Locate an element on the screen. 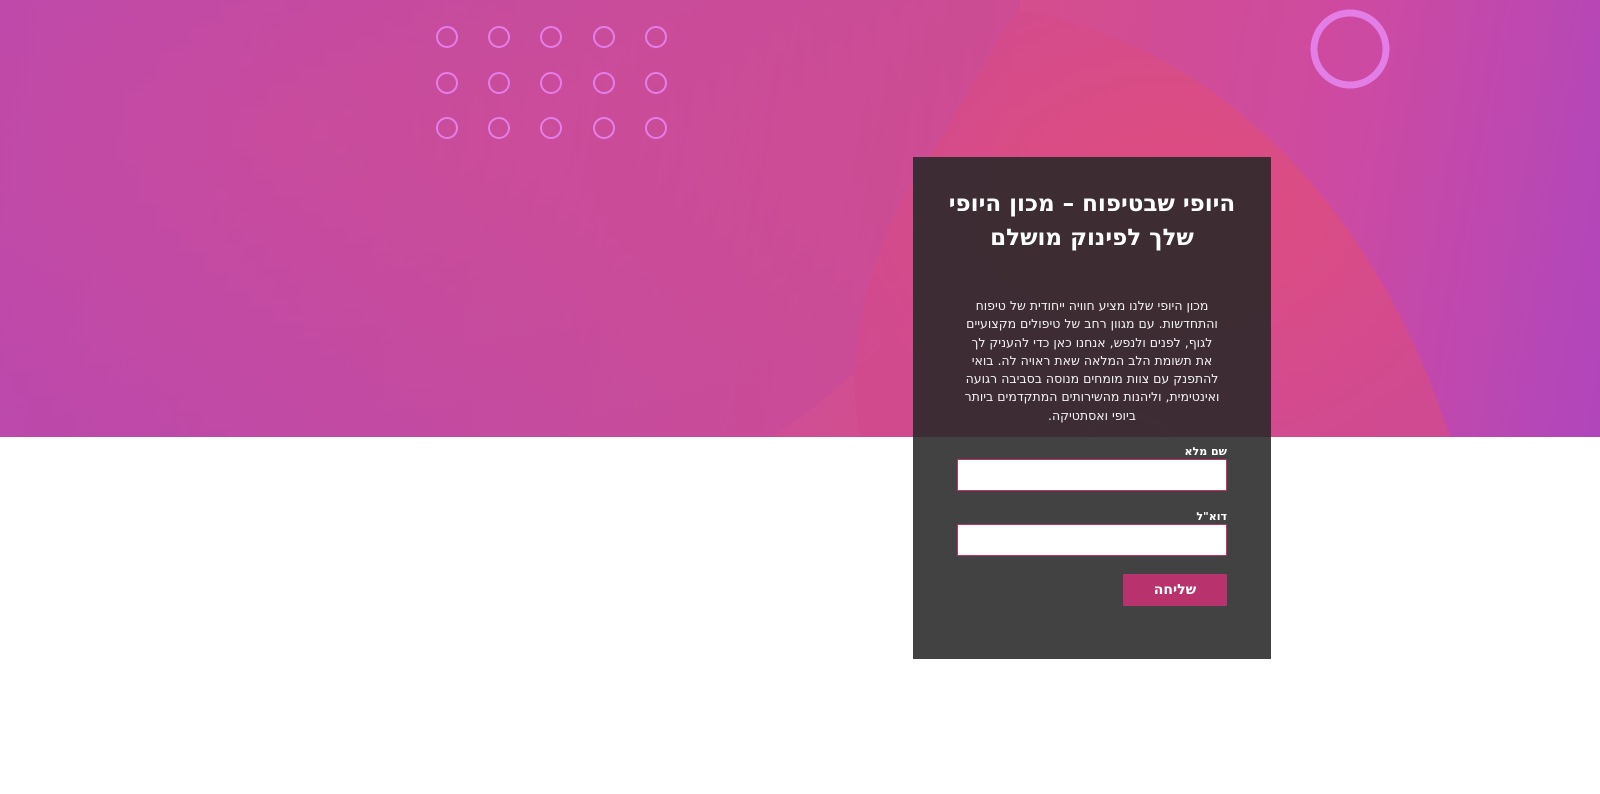  submit-button: שליחה is located at coordinates (1175, 590).